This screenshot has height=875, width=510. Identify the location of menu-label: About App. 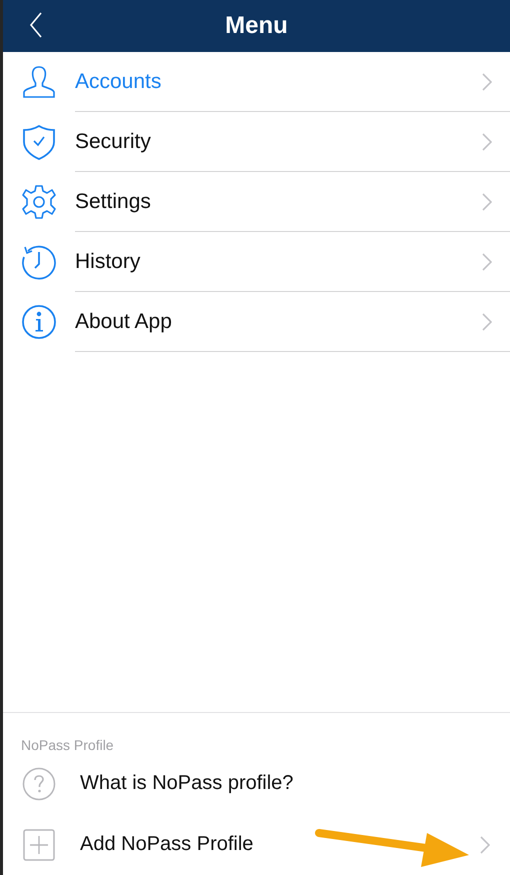
(123, 322).